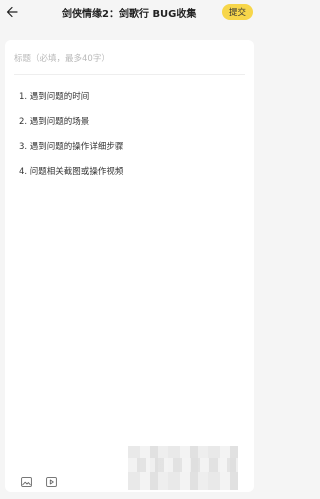  Describe the element at coordinates (71, 172) in the screenshot. I see `guide-item: 4. 问题相关截图或操作视频` at that location.